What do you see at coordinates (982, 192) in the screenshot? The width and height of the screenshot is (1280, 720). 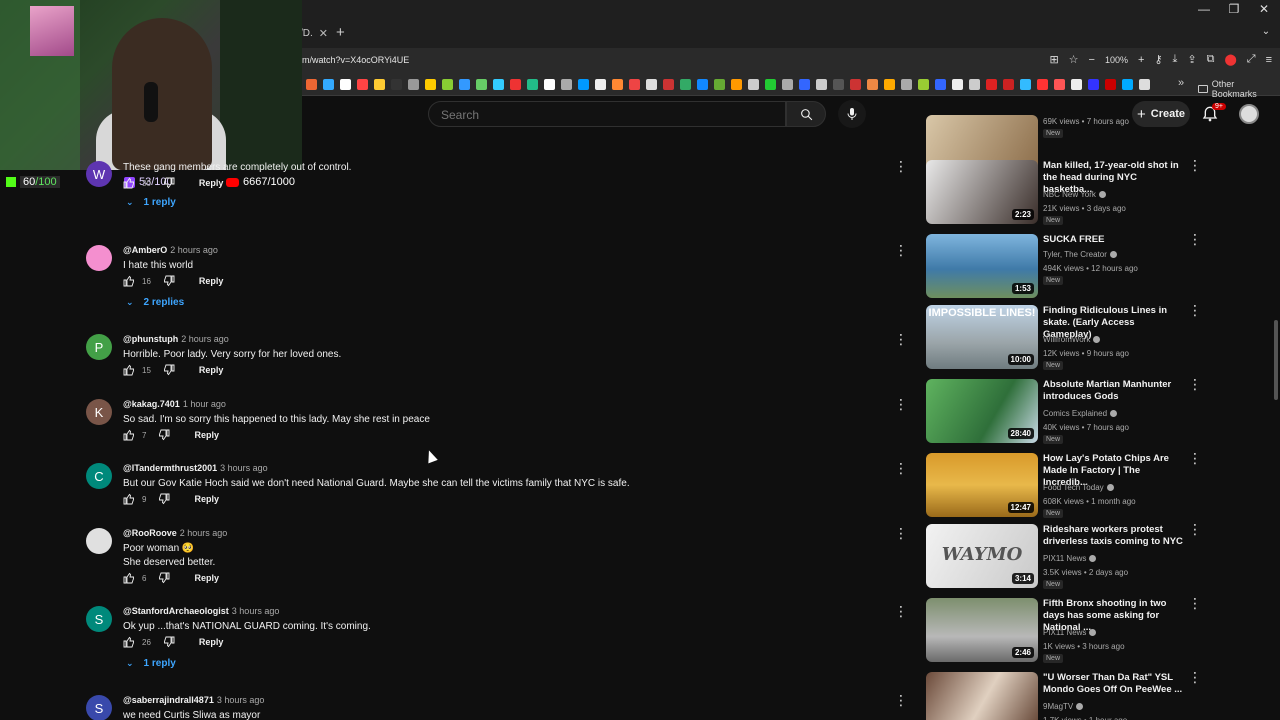 I see `video-thumbnail: 2:23` at bounding box center [982, 192].